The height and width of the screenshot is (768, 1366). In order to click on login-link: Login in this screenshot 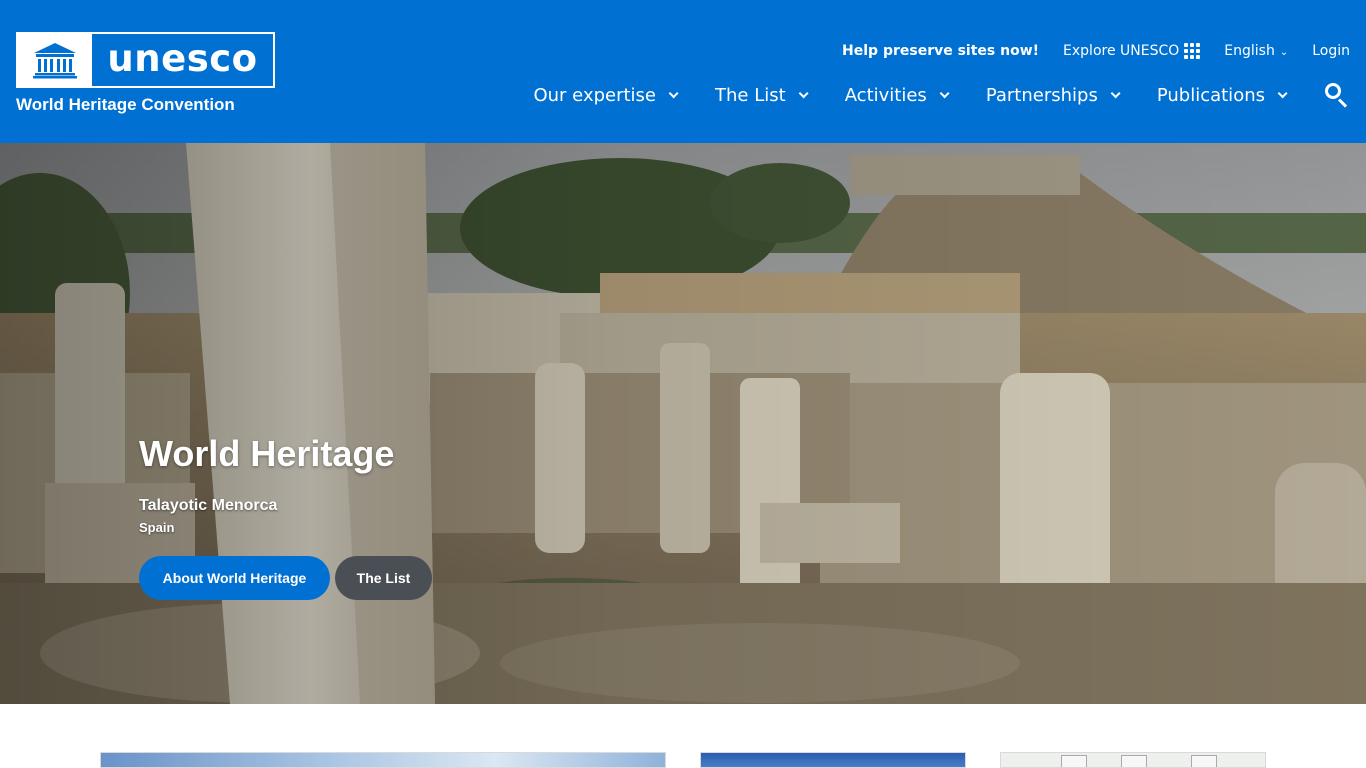, I will do `click(1331, 51)`.